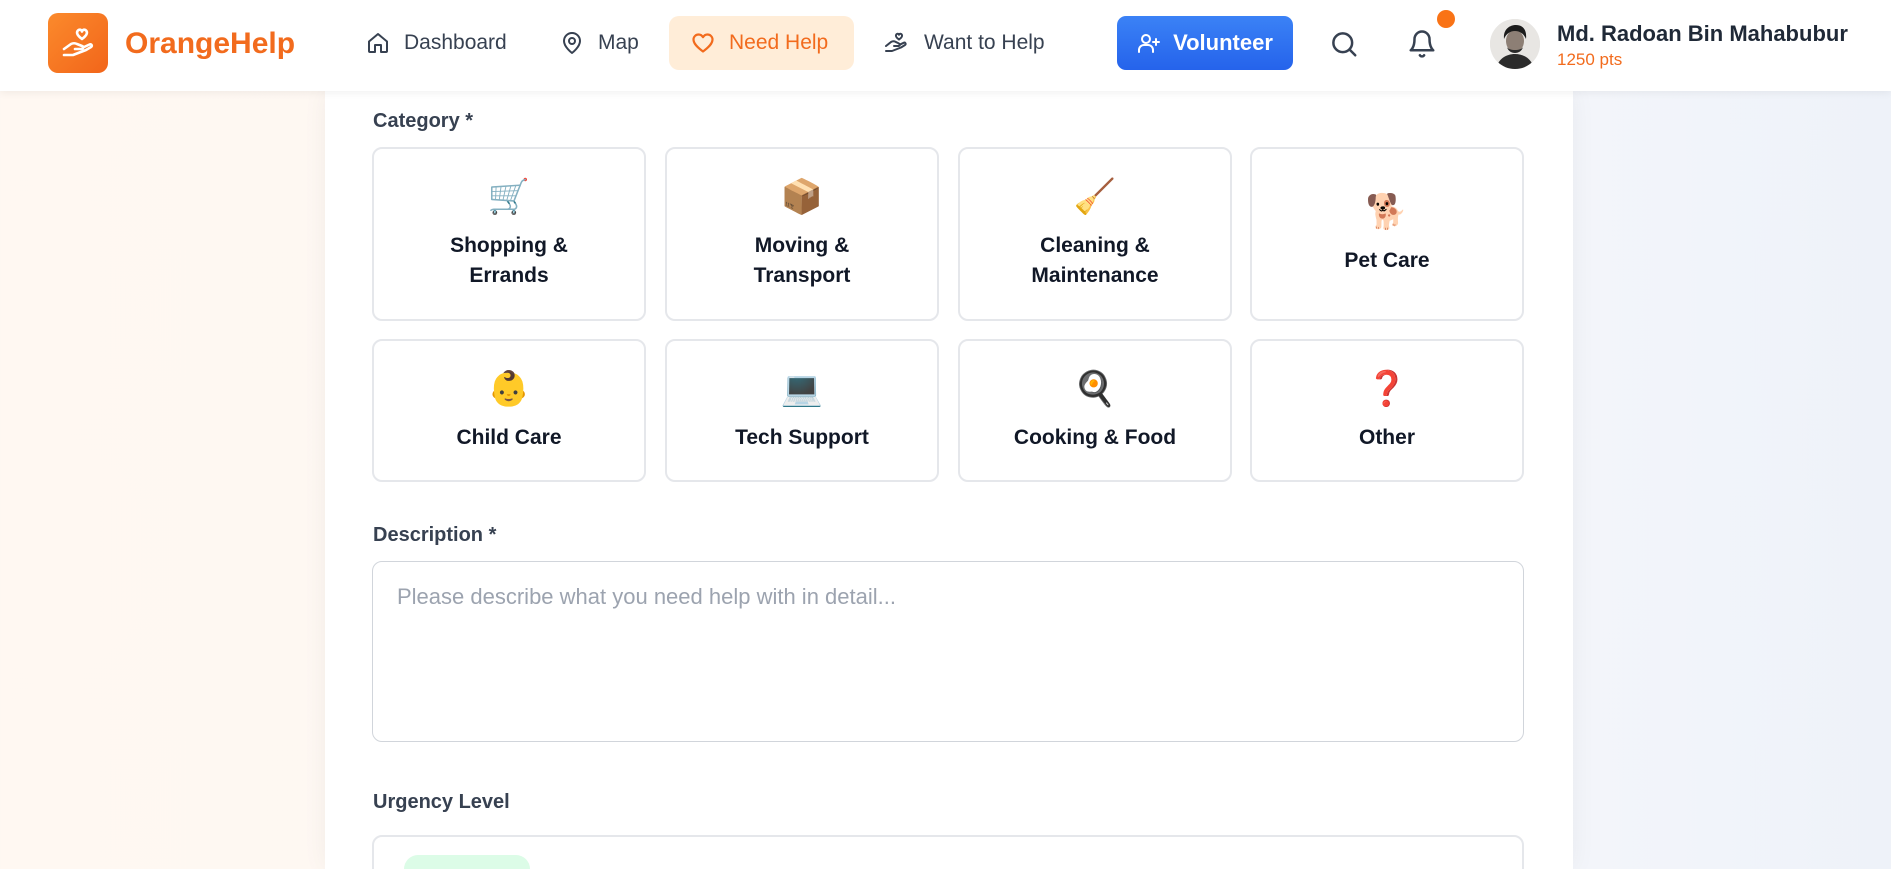 The height and width of the screenshot is (869, 1891). I want to click on category-label-text: Cleaning & Maintenance, so click(1095, 260).